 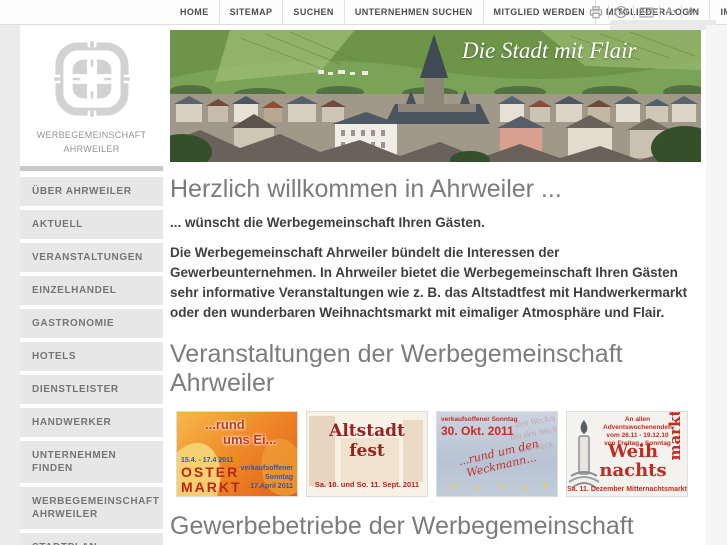 I want to click on ahrweiler-gate-logo-icon, so click(x=91, y=79).